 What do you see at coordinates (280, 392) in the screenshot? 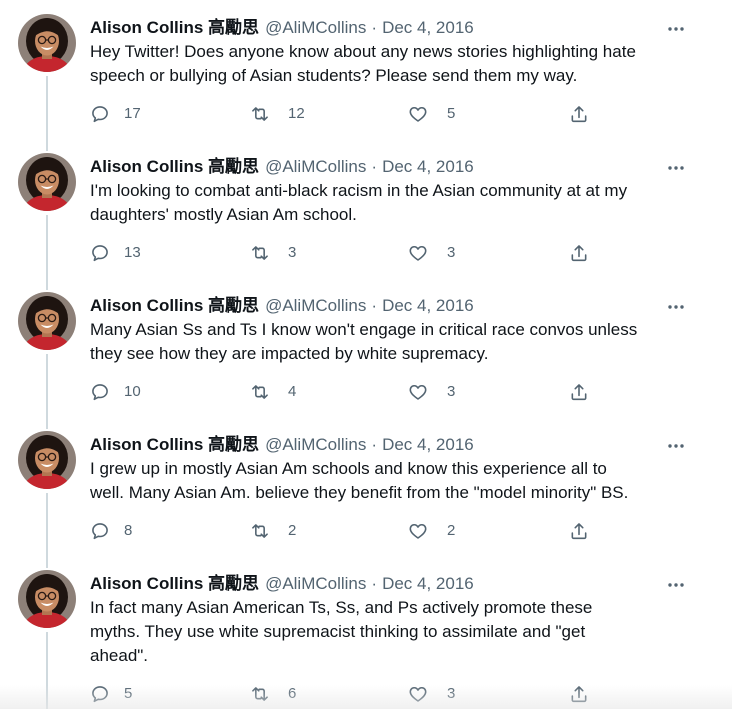
I see `retweet-button: 4` at bounding box center [280, 392].